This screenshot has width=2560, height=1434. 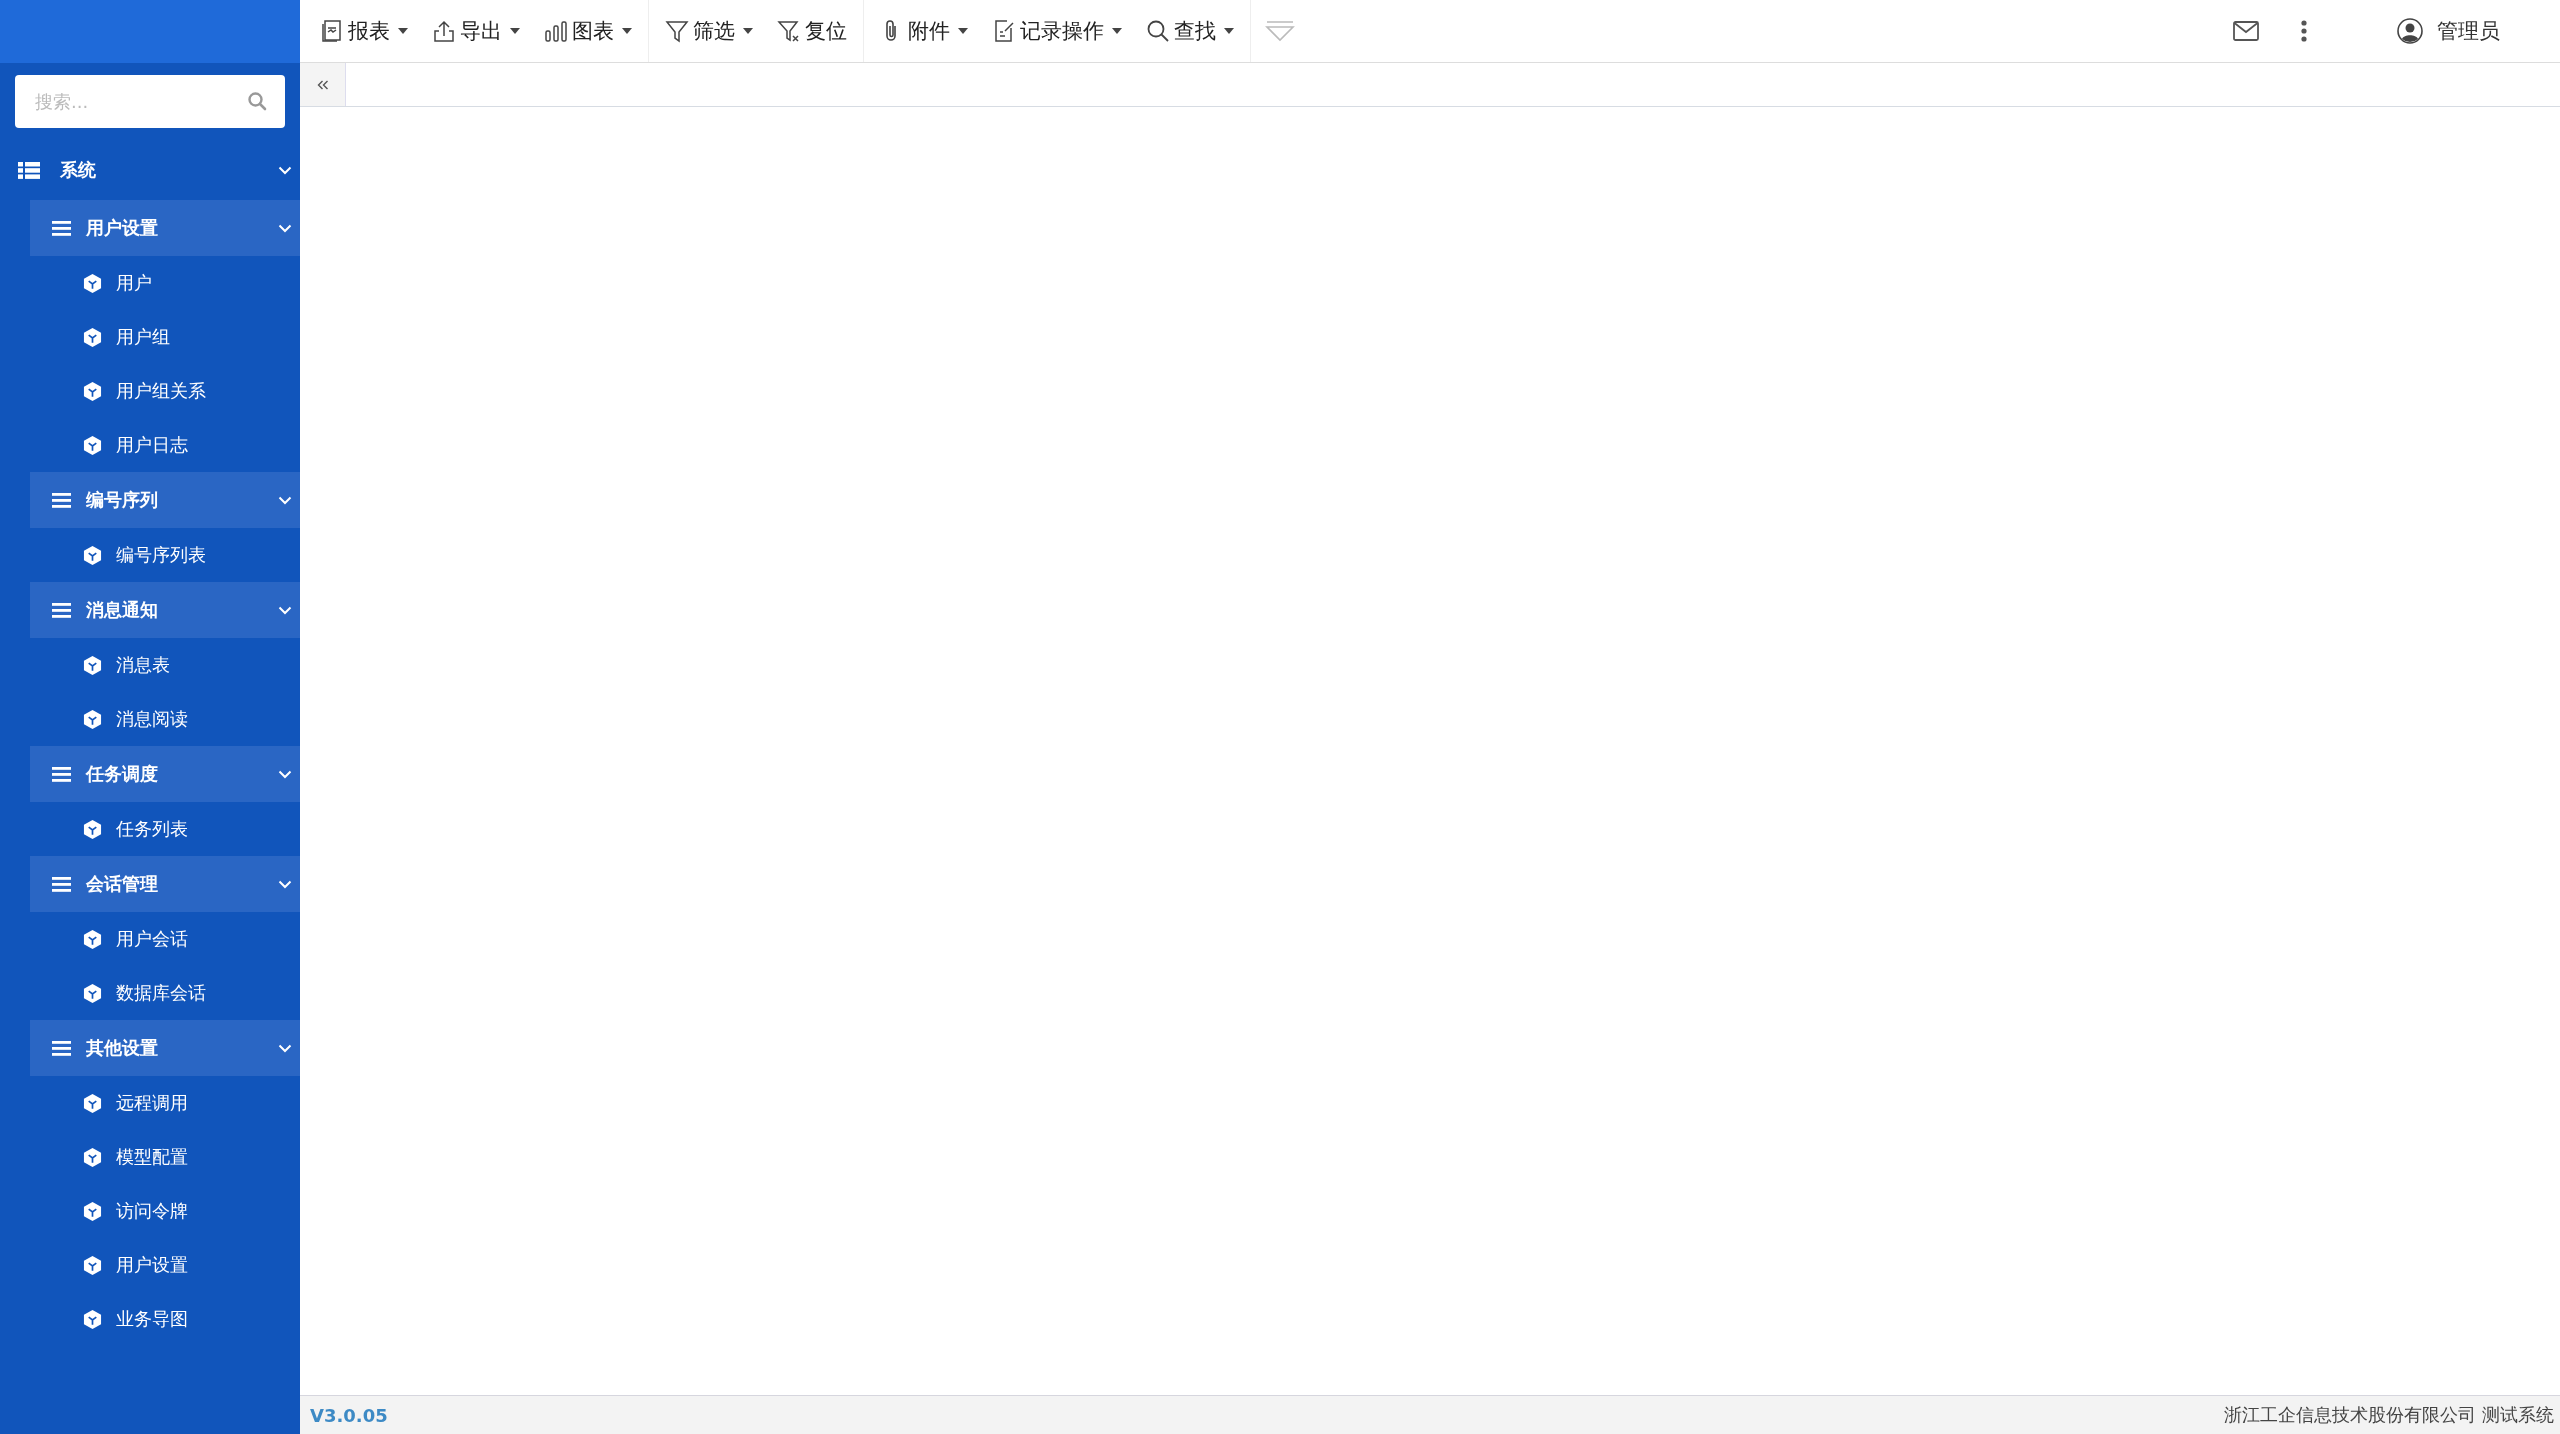 What do you see at coordinates (1190, 31) in the screenshot?
I see `toolbar-button: 查找` at bounding box center [1190, 31].